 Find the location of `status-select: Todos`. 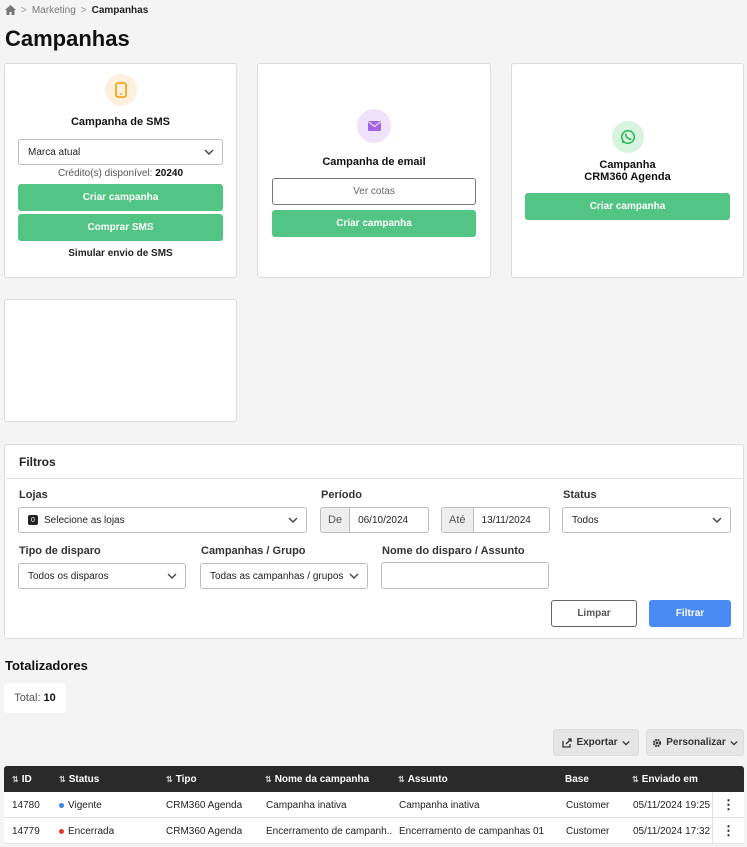

status-select: Todos is located at coordinates (646, 520).